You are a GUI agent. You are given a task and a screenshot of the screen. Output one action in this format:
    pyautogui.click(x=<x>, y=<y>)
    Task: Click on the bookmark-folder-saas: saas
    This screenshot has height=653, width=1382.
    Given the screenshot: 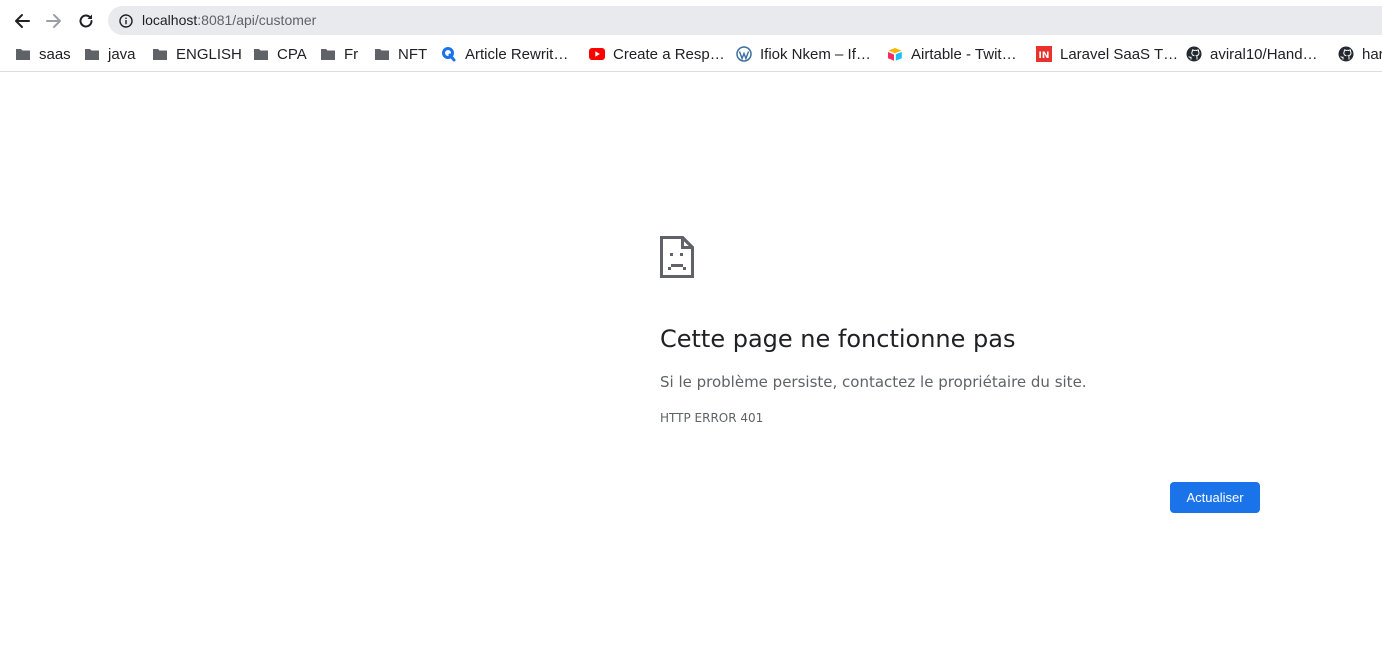 What is the action you would take?
    pyautogui.click(x=43, y=54)
    